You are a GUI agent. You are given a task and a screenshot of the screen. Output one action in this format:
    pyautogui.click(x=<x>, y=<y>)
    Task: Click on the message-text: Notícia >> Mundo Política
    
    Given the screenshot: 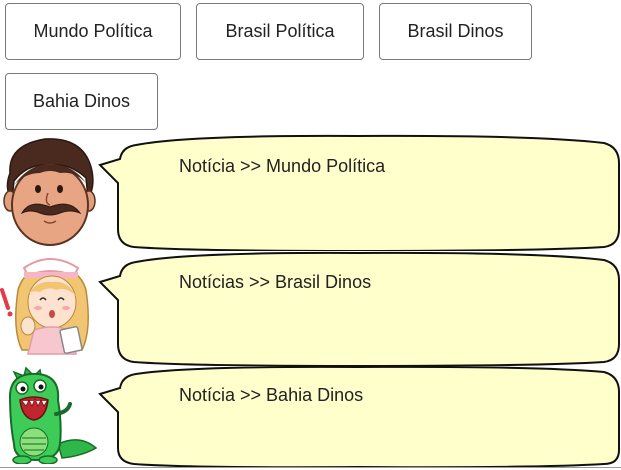 What is the action you would take?
    pyautogui.click(x=282, y=166)
    